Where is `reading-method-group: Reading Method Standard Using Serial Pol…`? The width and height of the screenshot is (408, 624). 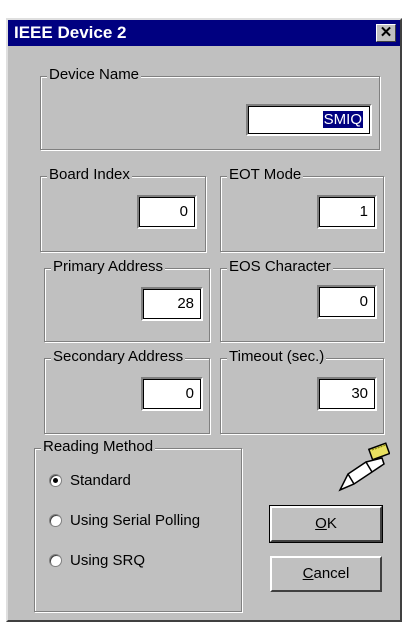
reading-method-group: Reading Method Standard Using Serial Pol… is located at coordinates (138, 525).